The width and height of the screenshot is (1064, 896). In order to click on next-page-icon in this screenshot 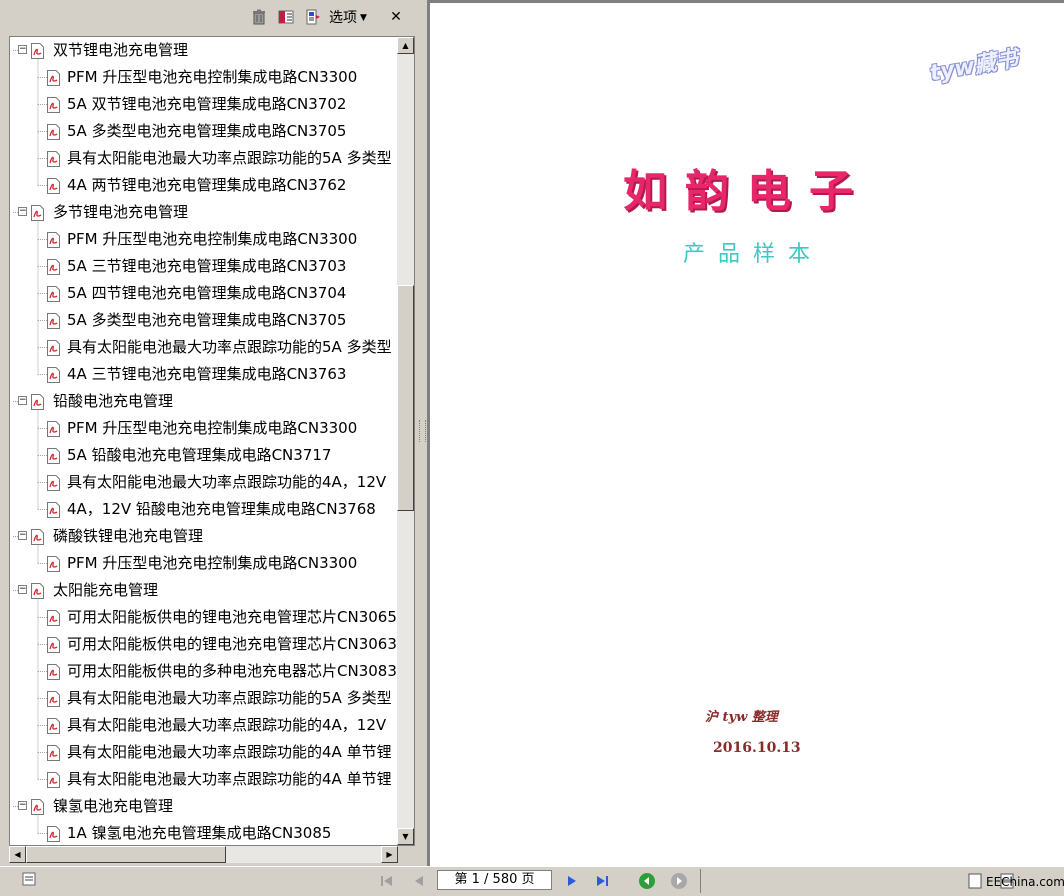, I will do `click(572, 881)`.